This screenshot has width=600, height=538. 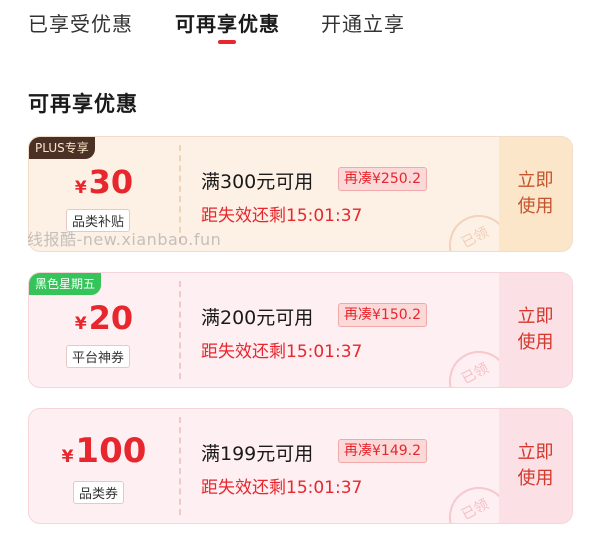 What do you see at coordinates (382, 451) in the screenshot?
I see `add-more-badge: 再凑¥149.2` at bounding box center [382, 451].